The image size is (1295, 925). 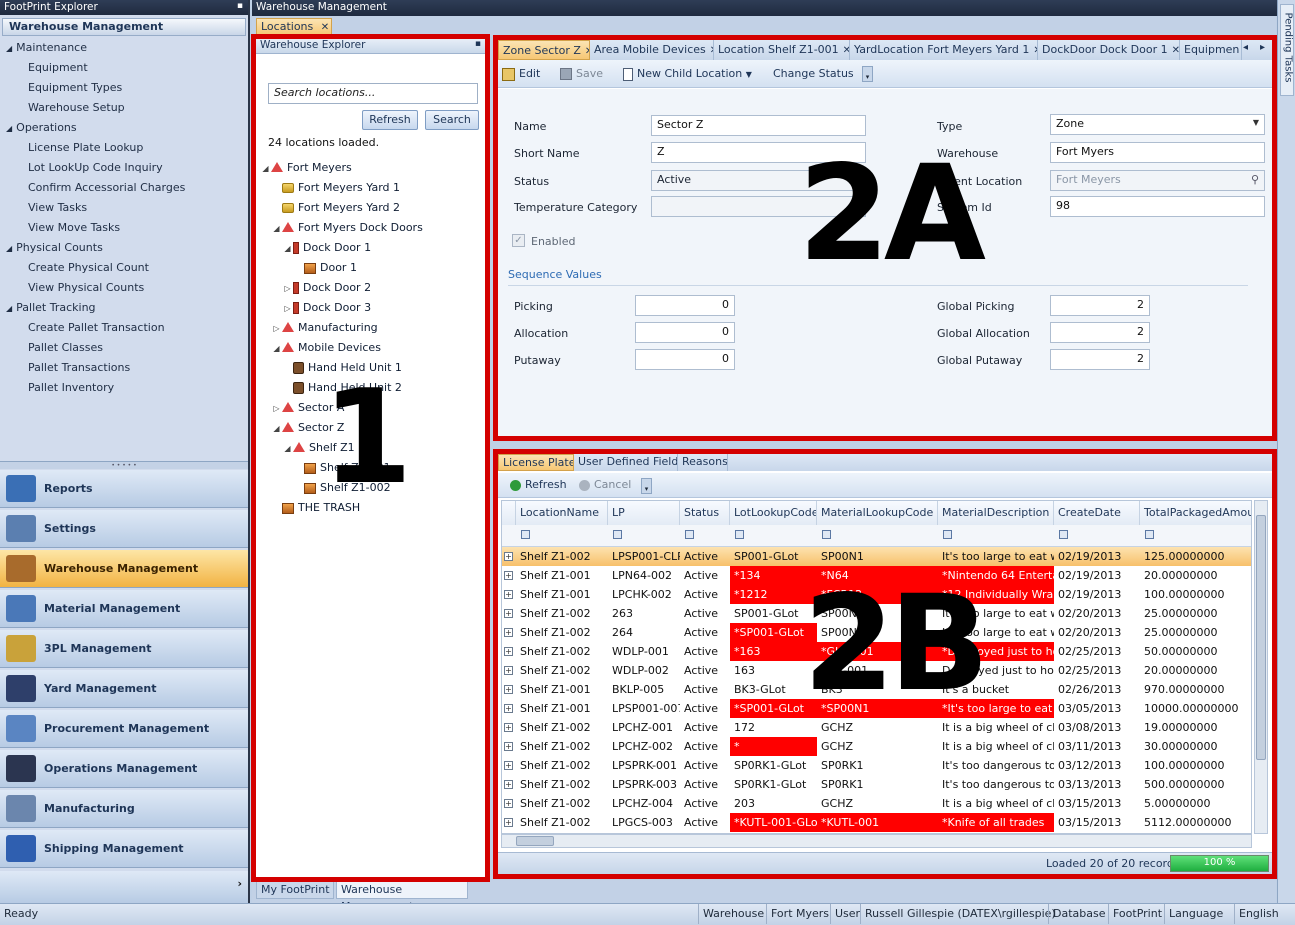 I want to click on system-id-field: 98, so click(x=1157, y=206).